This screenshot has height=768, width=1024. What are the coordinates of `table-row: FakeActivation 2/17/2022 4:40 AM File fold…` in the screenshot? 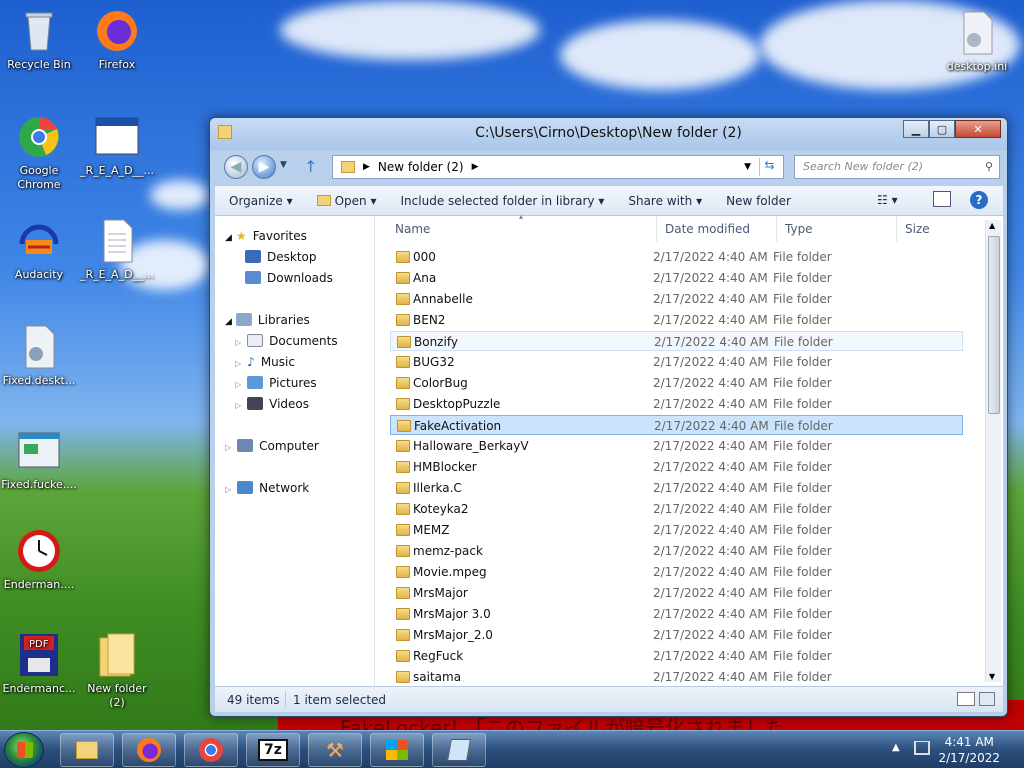 It's located at (676, 425).